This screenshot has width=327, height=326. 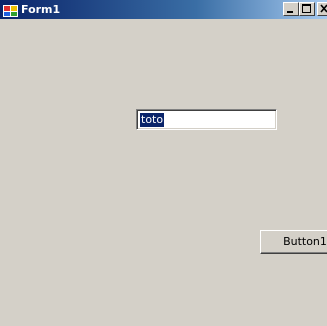 I want to click on title-bar: Form1, so click(x=163, y=9).